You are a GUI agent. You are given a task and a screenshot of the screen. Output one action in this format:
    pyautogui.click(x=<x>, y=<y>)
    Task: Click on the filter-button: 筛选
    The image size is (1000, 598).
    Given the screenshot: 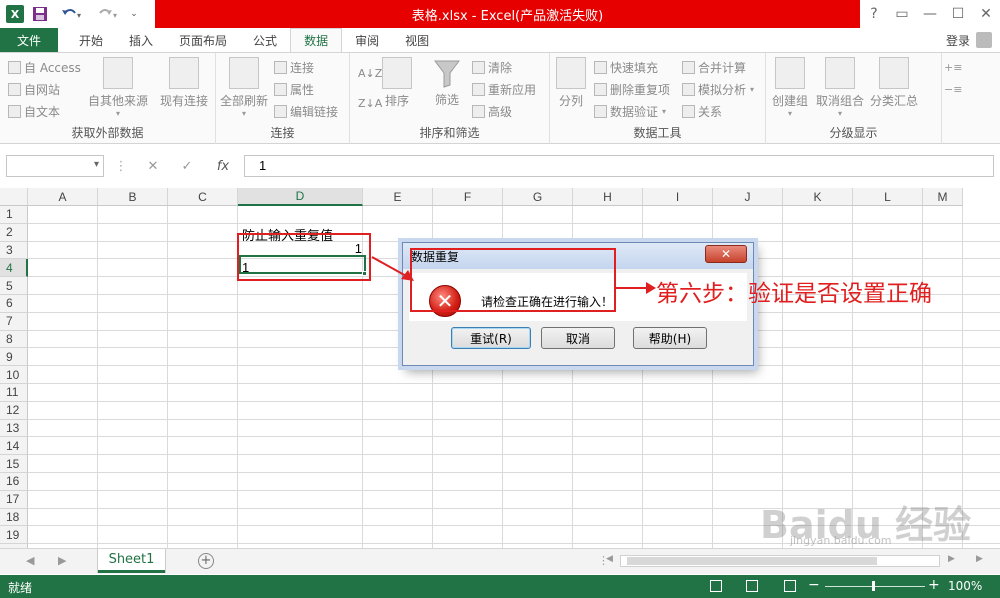 What is the action you would take?
    pyautogui.click(x=447, y=82)
    